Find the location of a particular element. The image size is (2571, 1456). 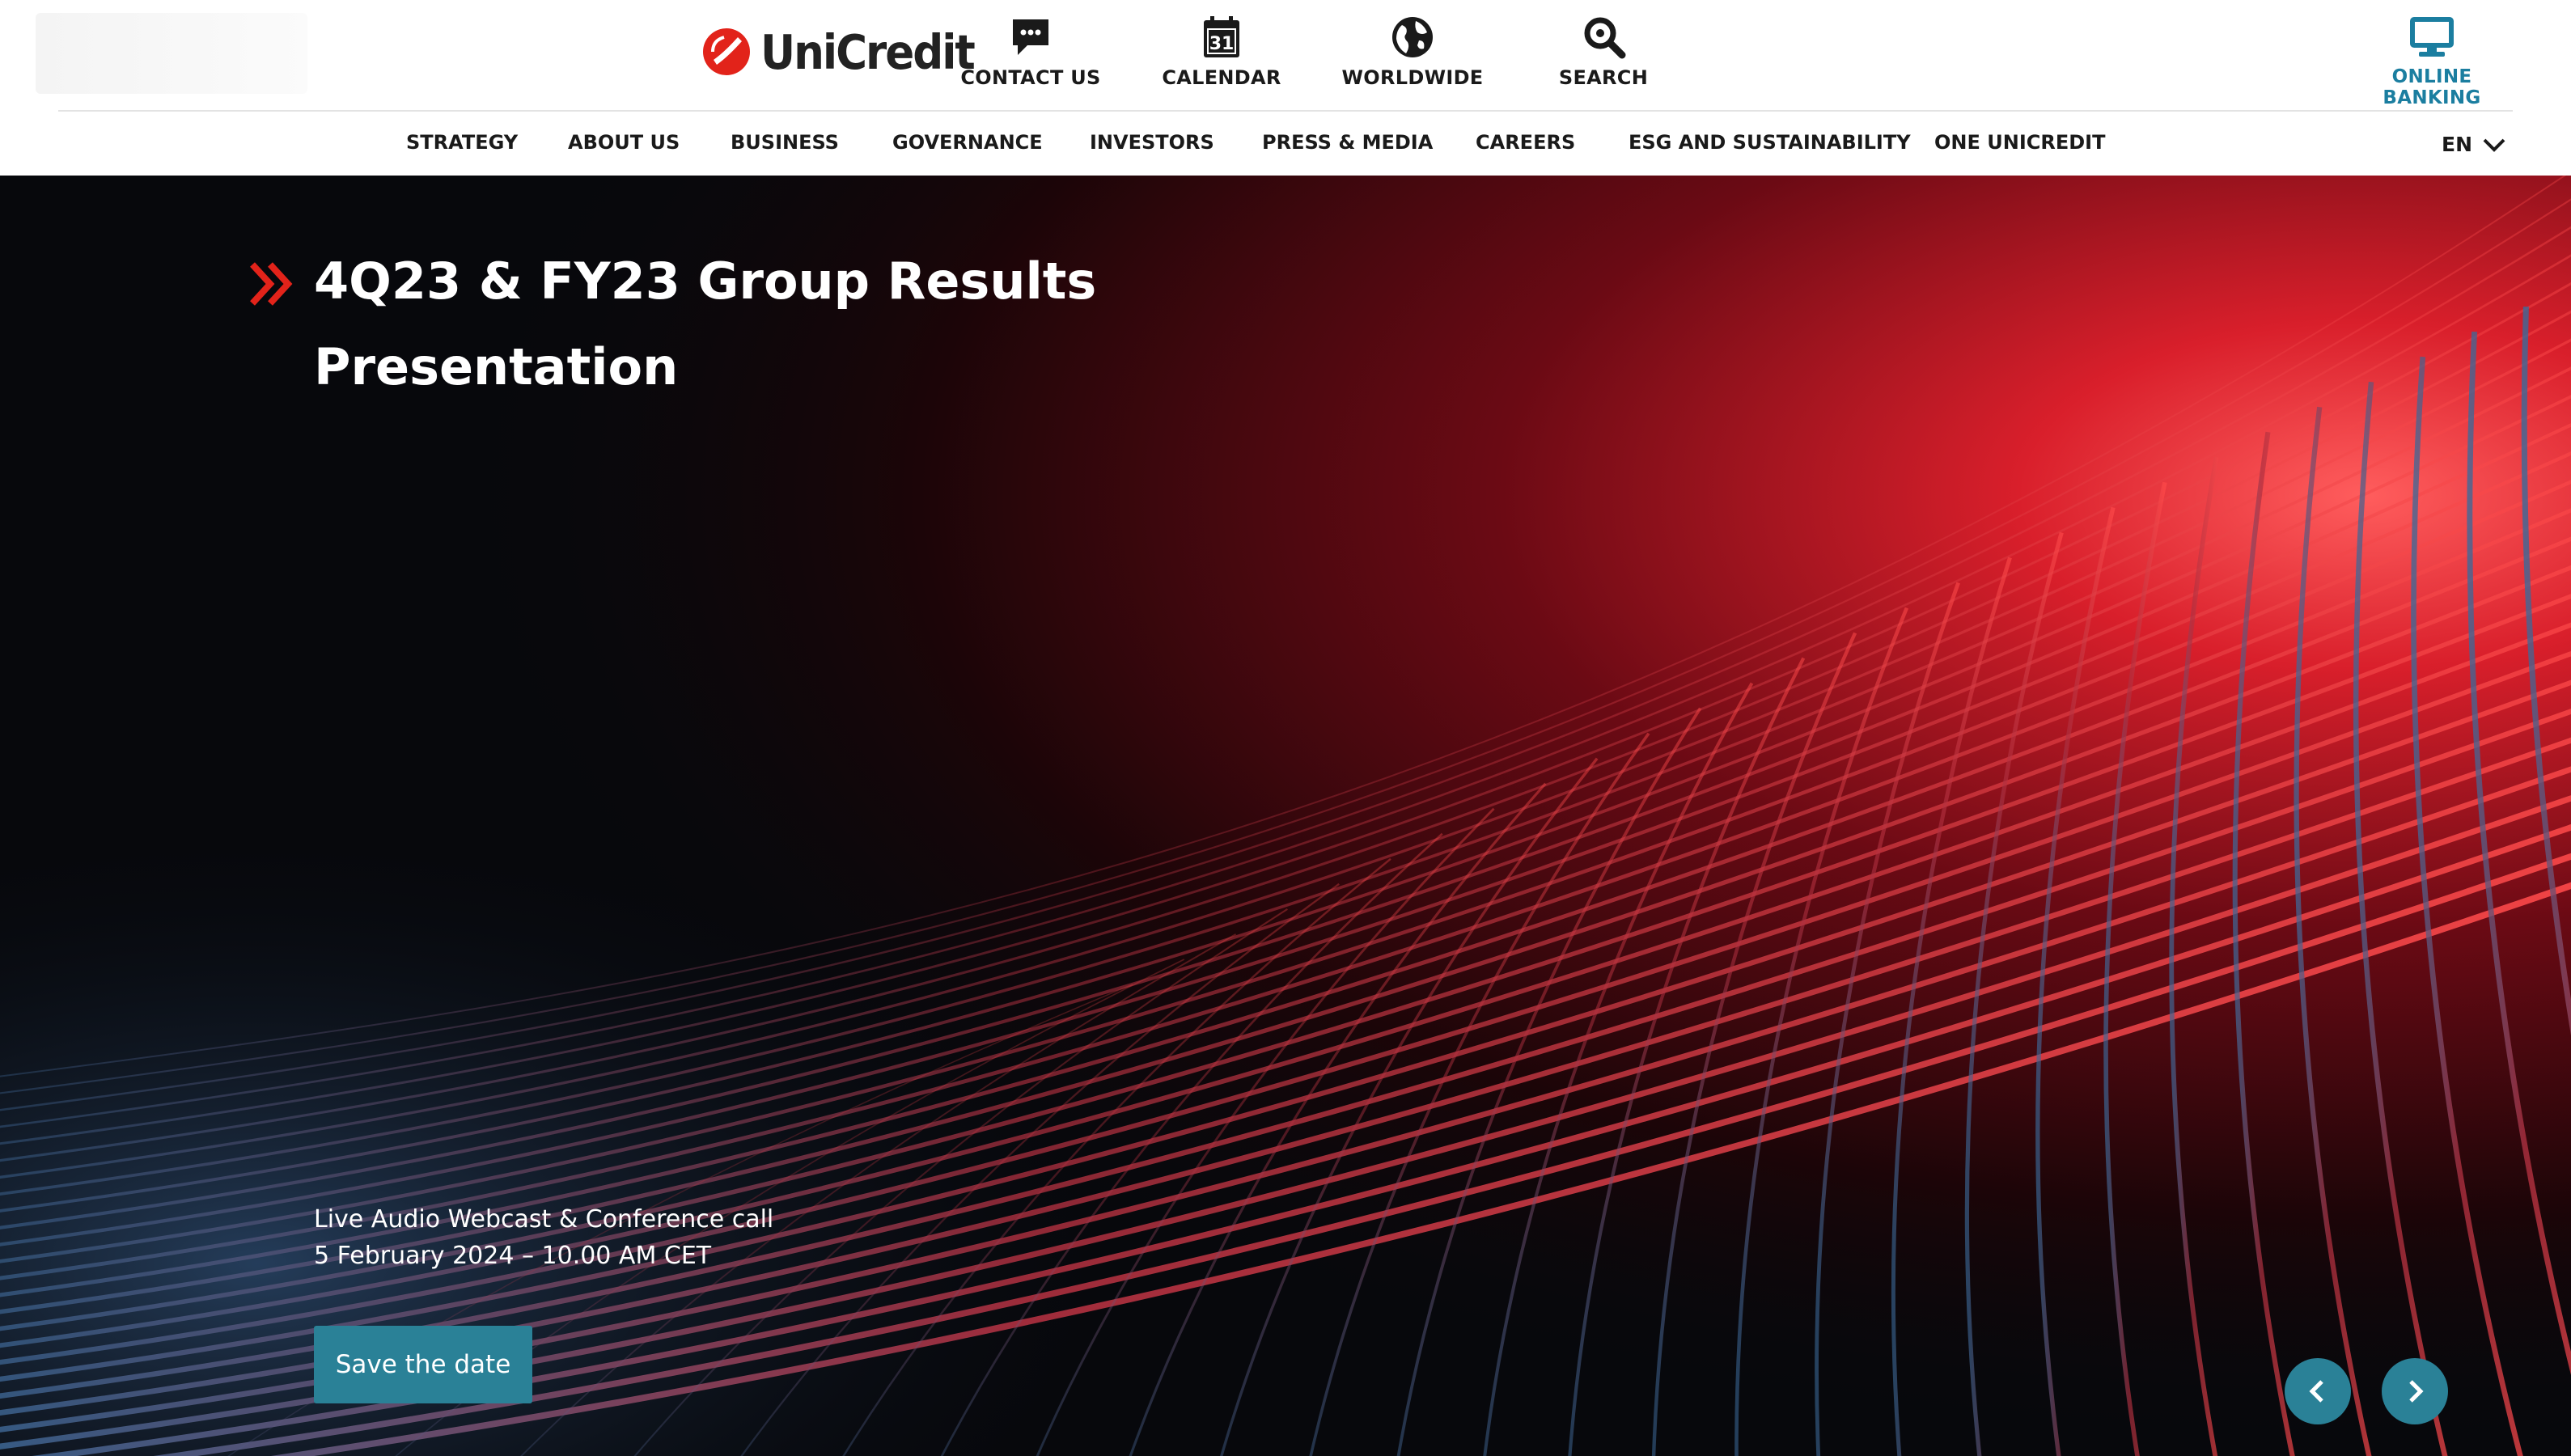

calendar-icon: 31 is located at coordinates (1221, 36).